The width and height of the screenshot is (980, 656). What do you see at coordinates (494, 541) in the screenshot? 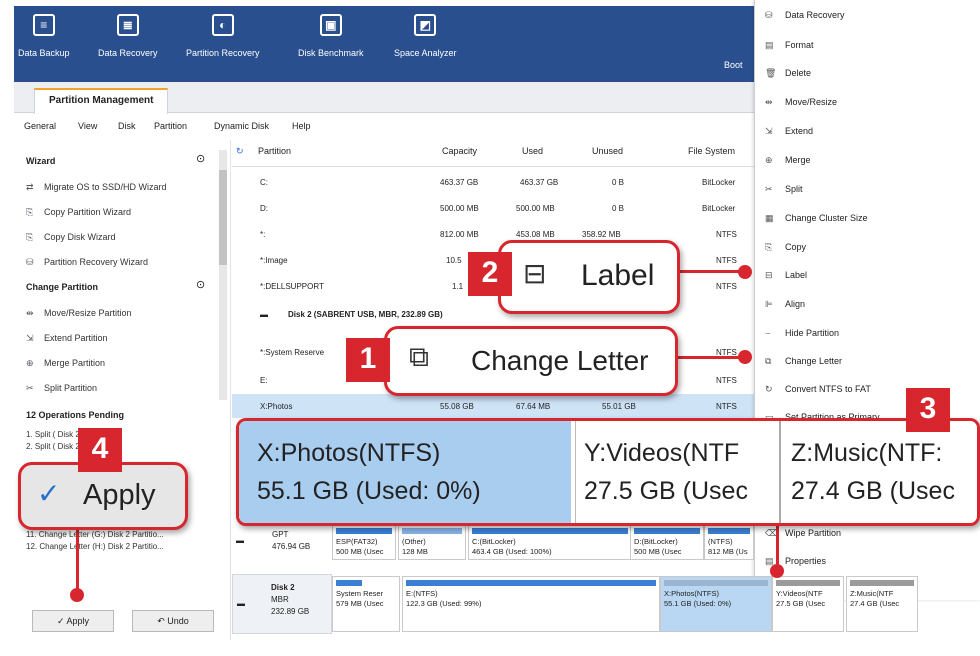
I see `partition-label: C:(BitLocker)` at bounding box center [494, 541].